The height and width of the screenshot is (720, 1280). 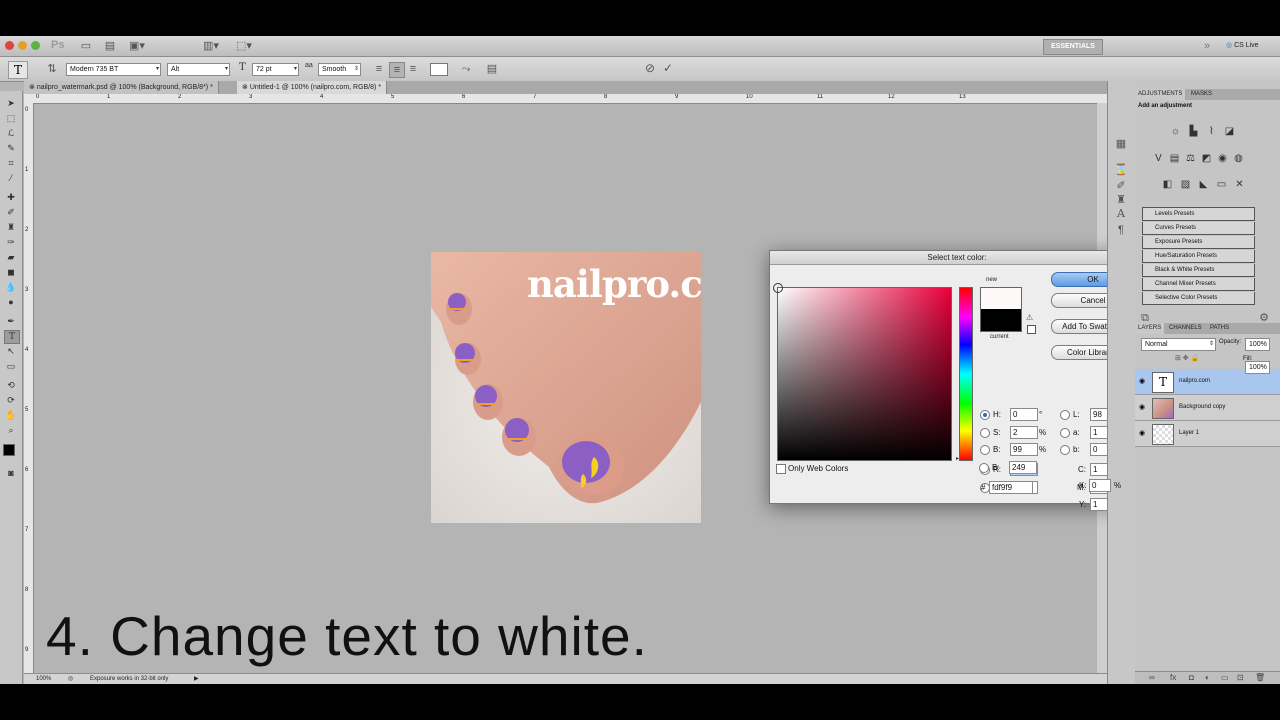 I want to click on gamut-warning-icon: ⚠, so click(x=1029, y=317).